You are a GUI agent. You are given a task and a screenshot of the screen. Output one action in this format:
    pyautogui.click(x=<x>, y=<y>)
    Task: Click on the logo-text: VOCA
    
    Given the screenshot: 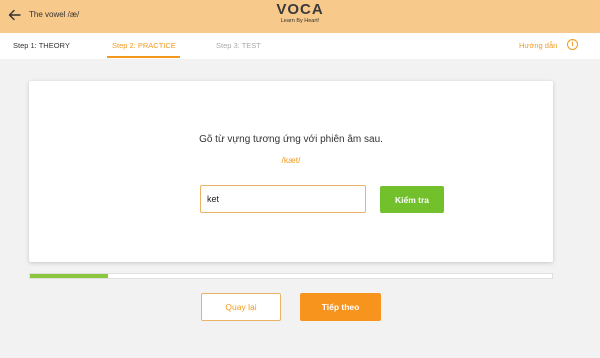 What is the action you would take?
    pyautogui.click(x=300, y=9)
    